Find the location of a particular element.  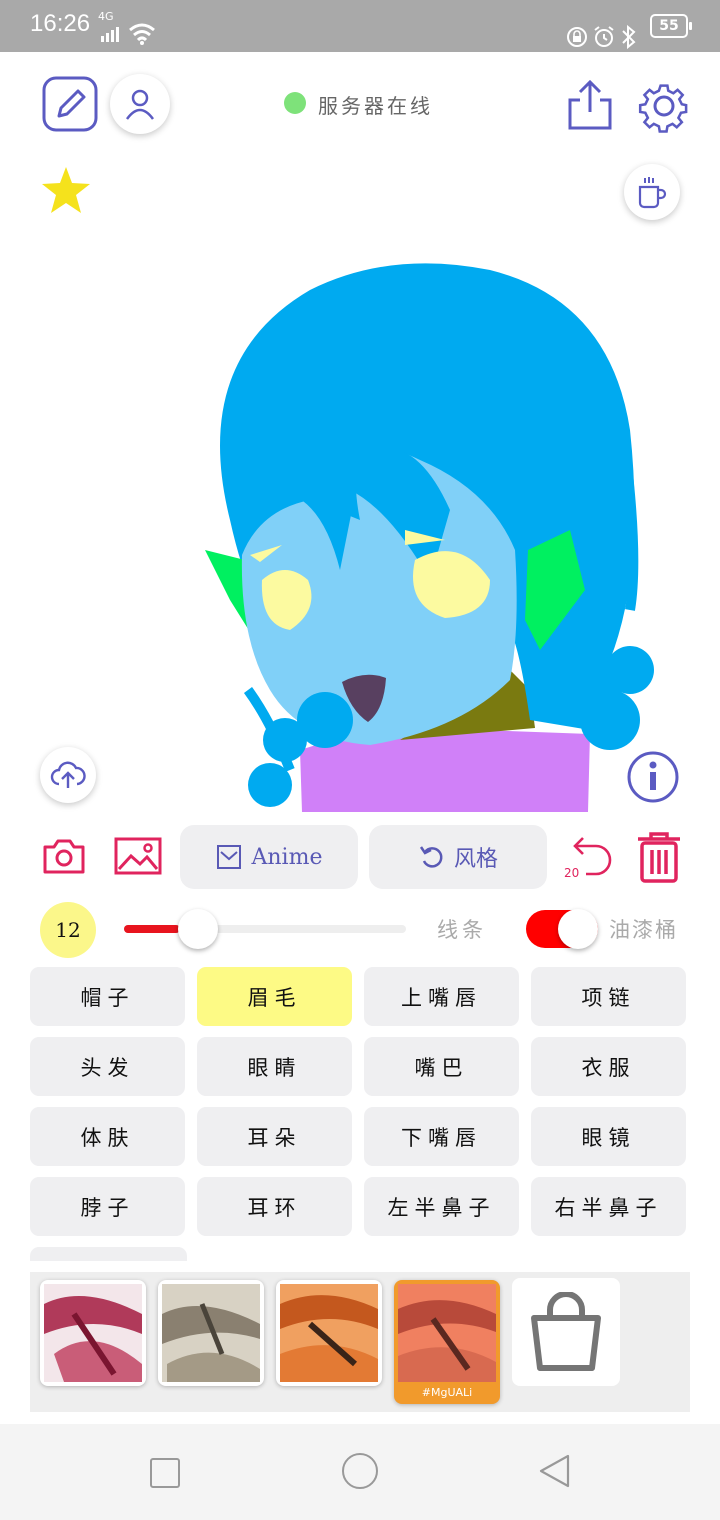

part-button: 头发 is located at coordinates (107, 1066).